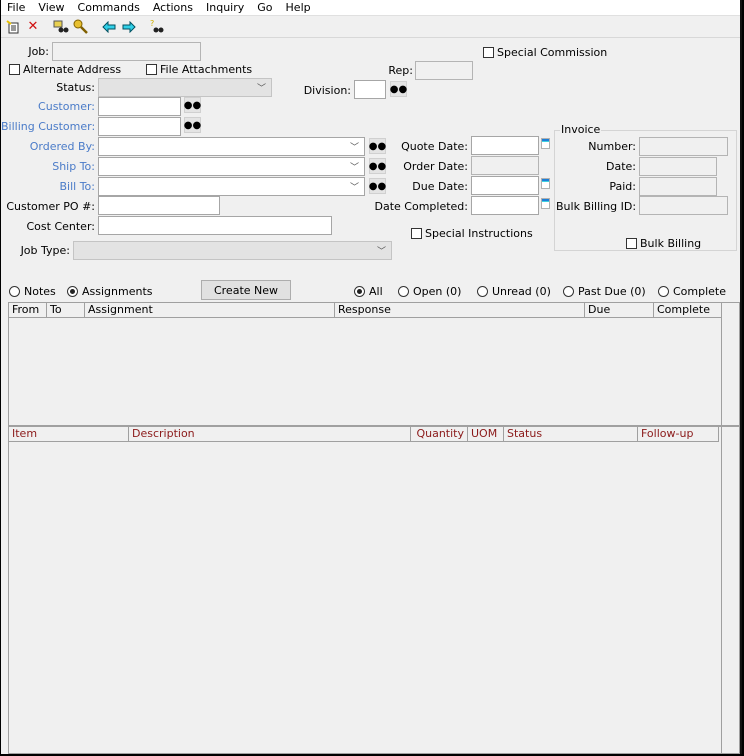 The height and width of the screenshot is (756, 744). I want to click on col-description: Description, so click(270, 434).